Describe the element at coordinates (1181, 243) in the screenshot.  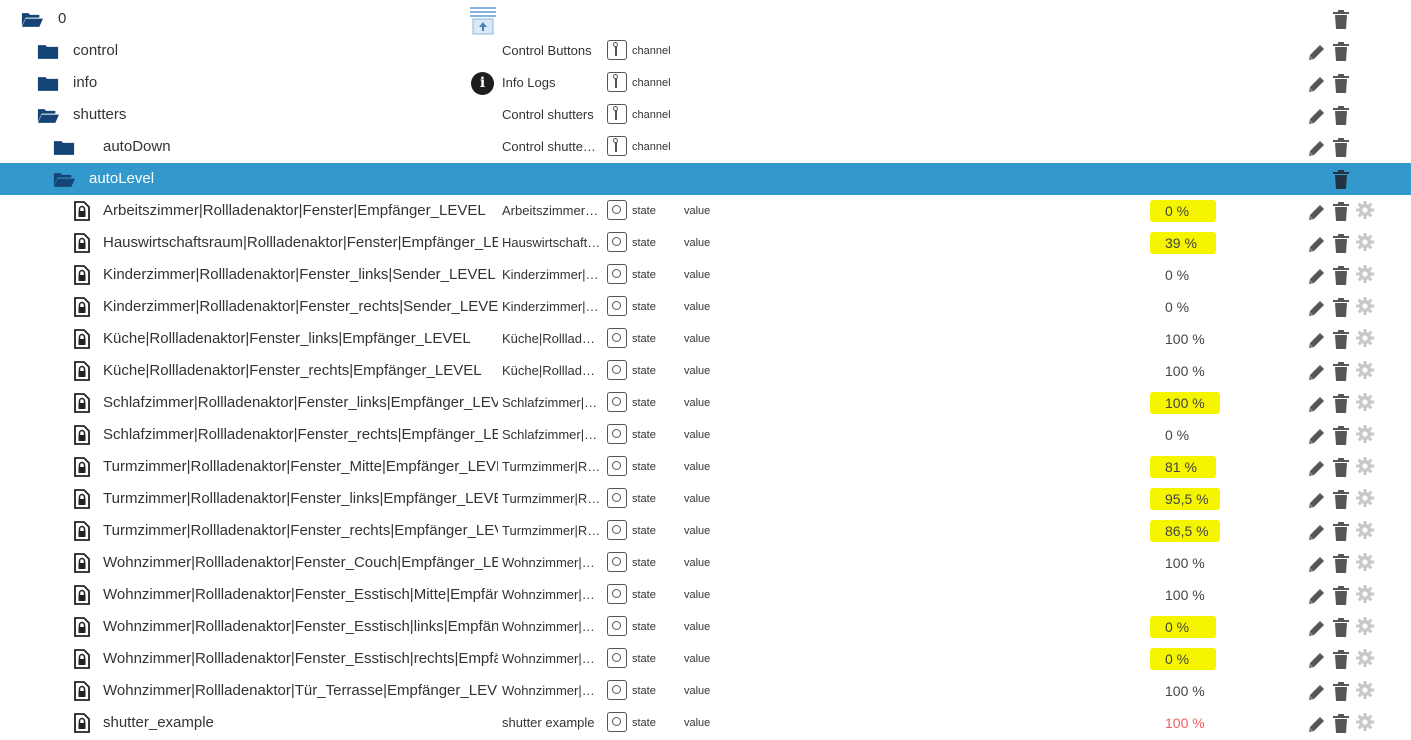
I see `state-value: 39 %` at that location.